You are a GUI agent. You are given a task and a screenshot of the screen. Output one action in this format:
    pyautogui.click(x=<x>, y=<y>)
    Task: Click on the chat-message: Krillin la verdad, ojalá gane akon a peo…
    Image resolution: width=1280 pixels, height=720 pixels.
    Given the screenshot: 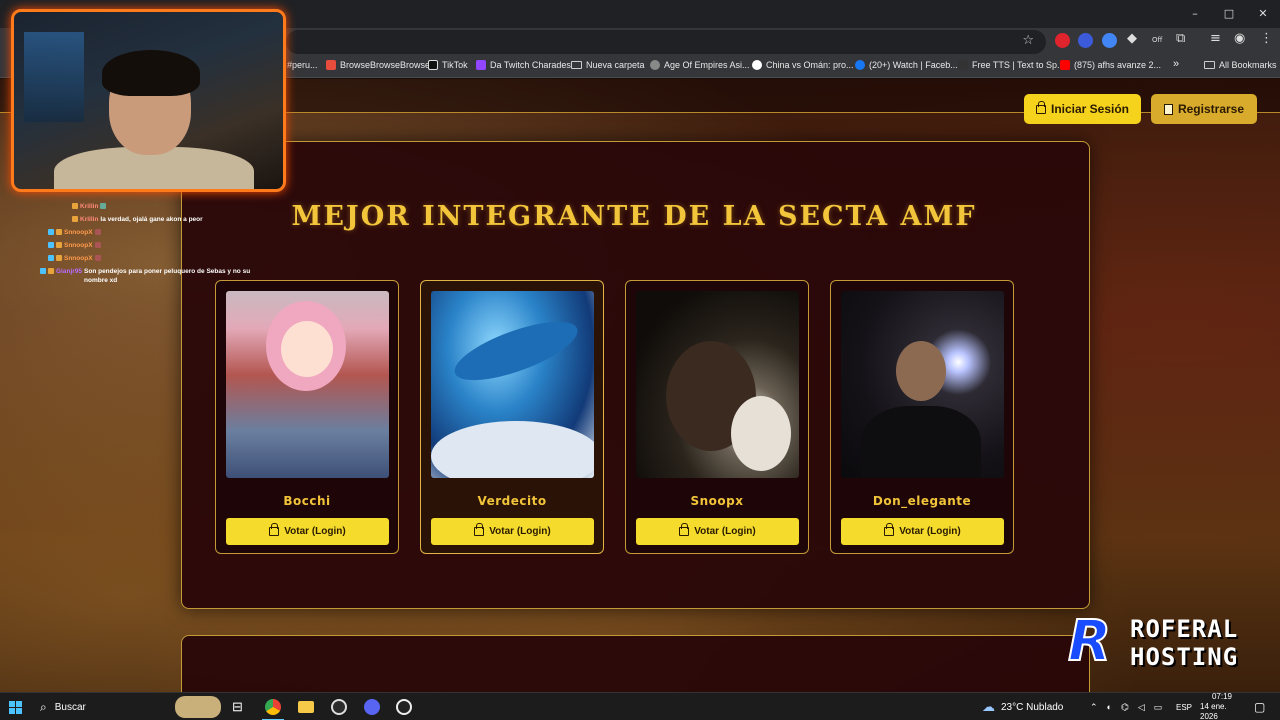 What is the action you would take?
    pyautogui.click(x=171, y=219)
    